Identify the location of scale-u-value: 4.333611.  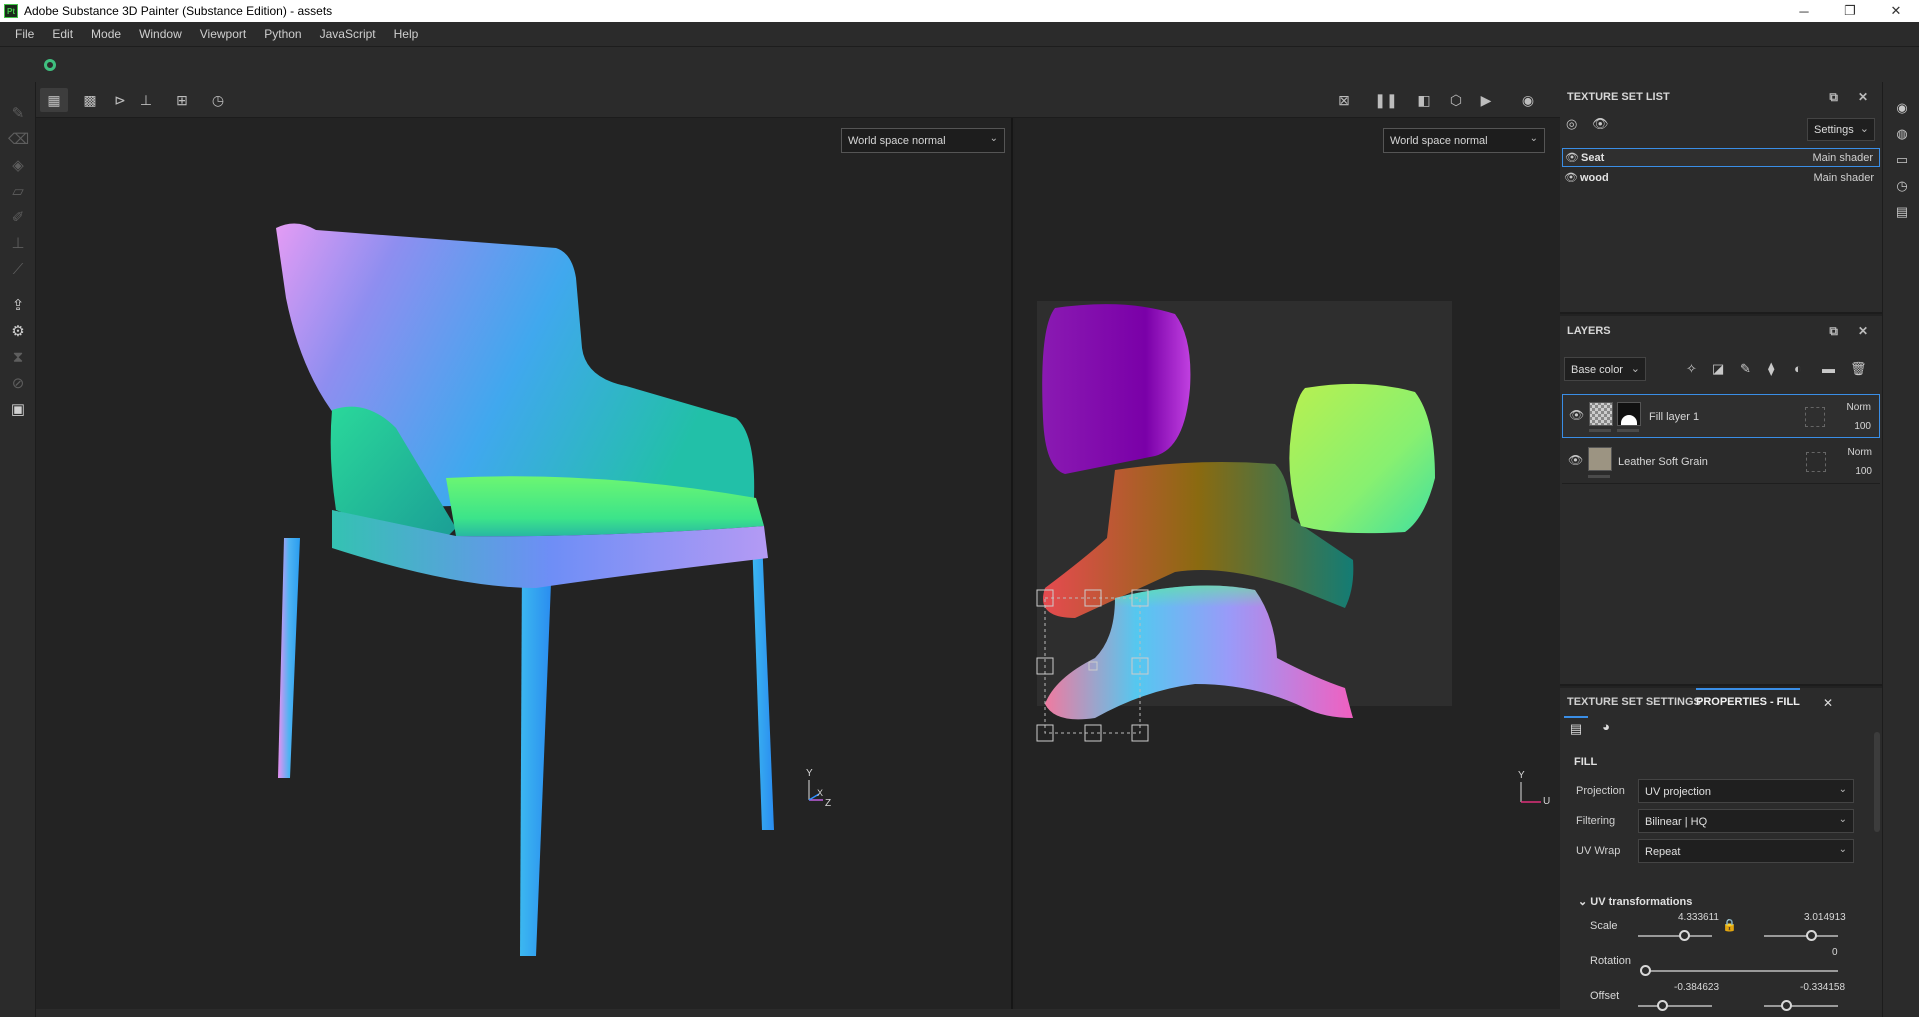
(1698, 917).